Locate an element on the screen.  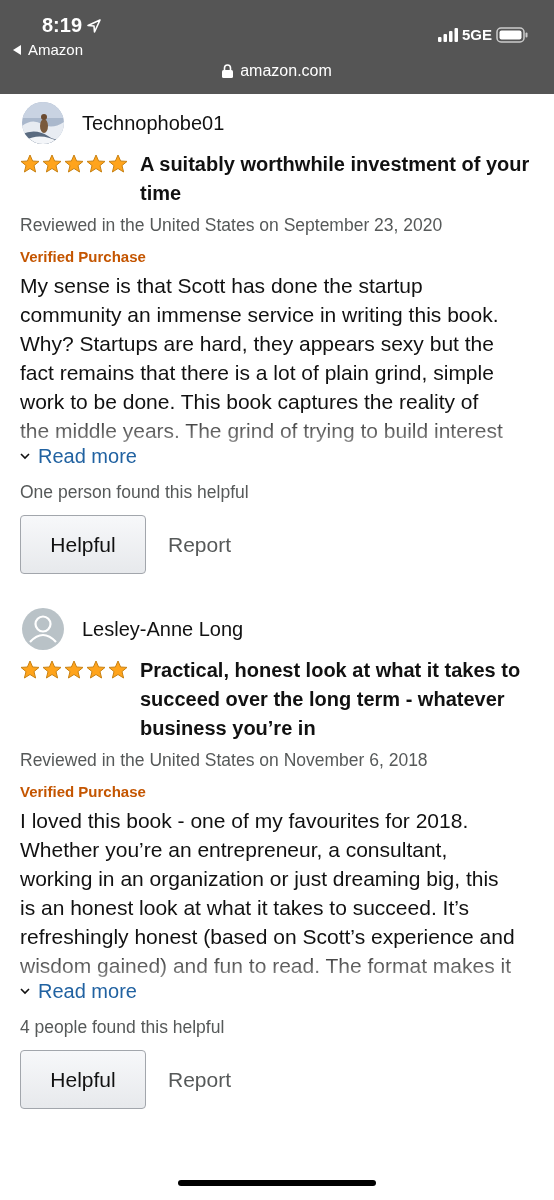
reviewer-name: Technophobe01 is located at coordinates (153, 123).